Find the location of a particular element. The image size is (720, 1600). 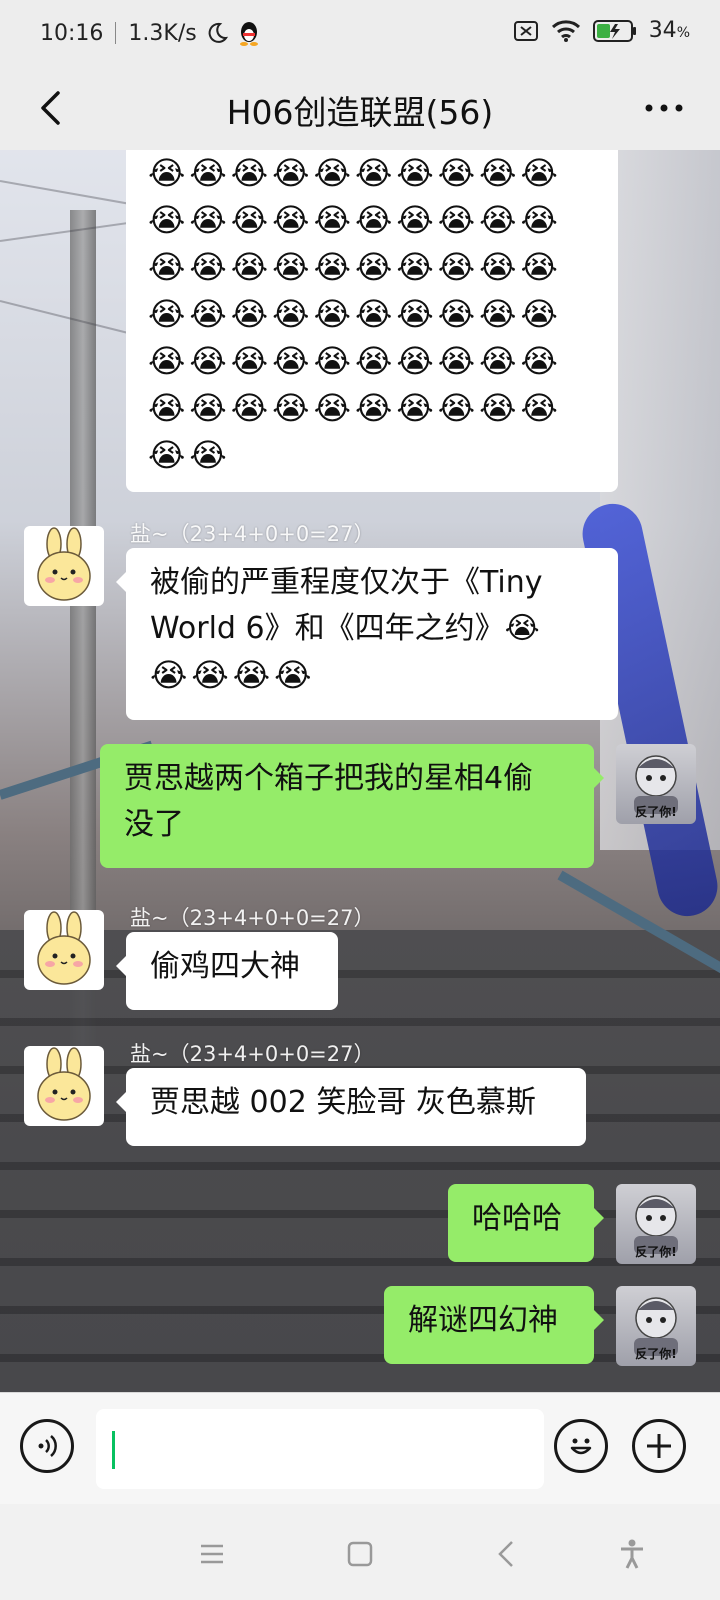

status-bar: 10:16 1.3K/s 34% is located at coordinates (360, 34).